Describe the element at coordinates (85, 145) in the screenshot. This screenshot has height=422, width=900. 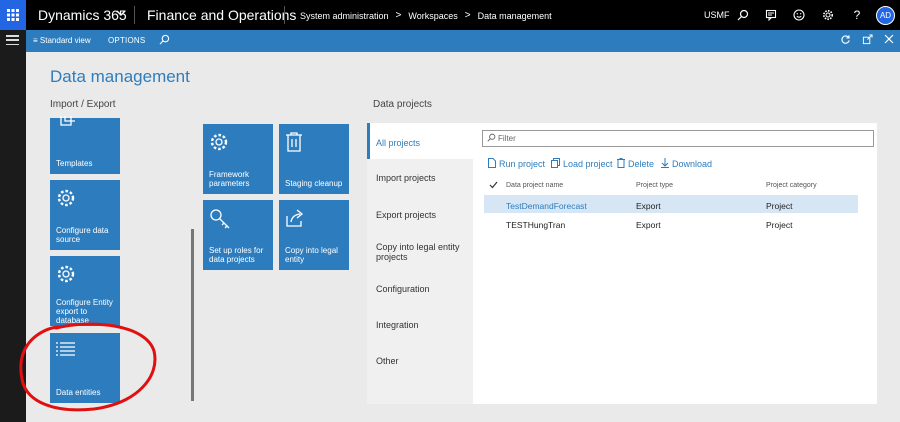
I see `tile-templates: Templates` at that location.